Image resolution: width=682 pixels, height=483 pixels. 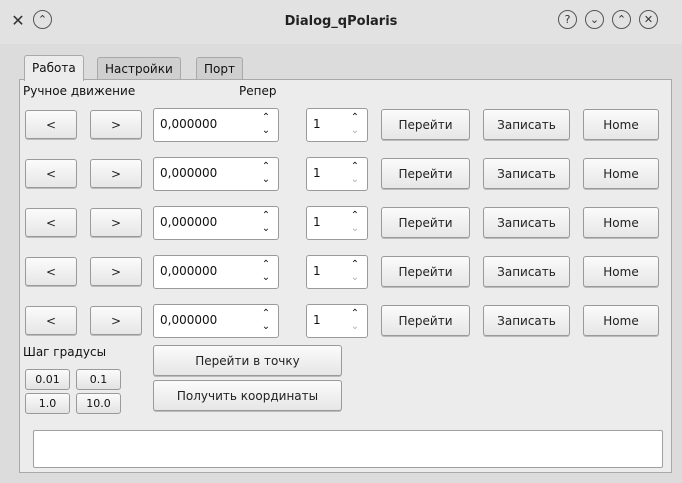 What do you see at coordinates (47, 403) in the screenshot?
I see `step-button-1-0: 1.0` at bounding box center [47, 403].